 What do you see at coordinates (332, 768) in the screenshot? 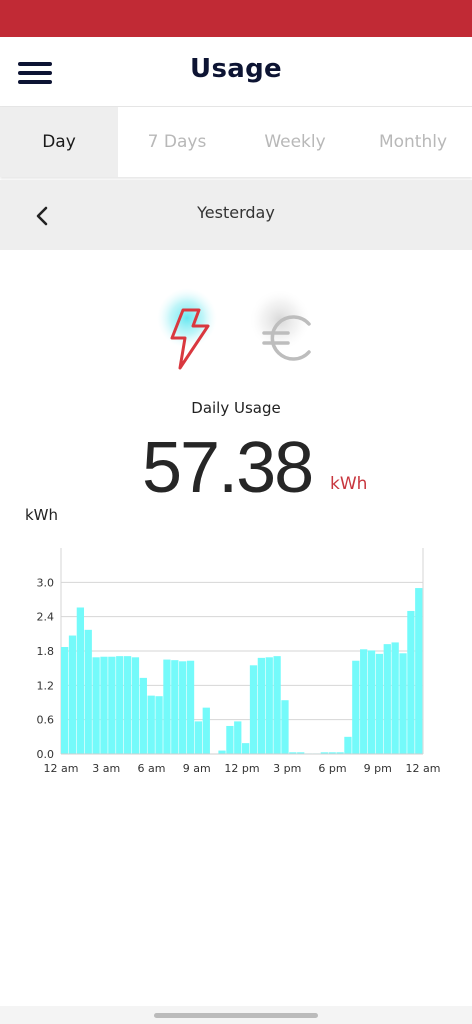
I see `x-tick-label: 6 pm` at bounding box center [332, 768].